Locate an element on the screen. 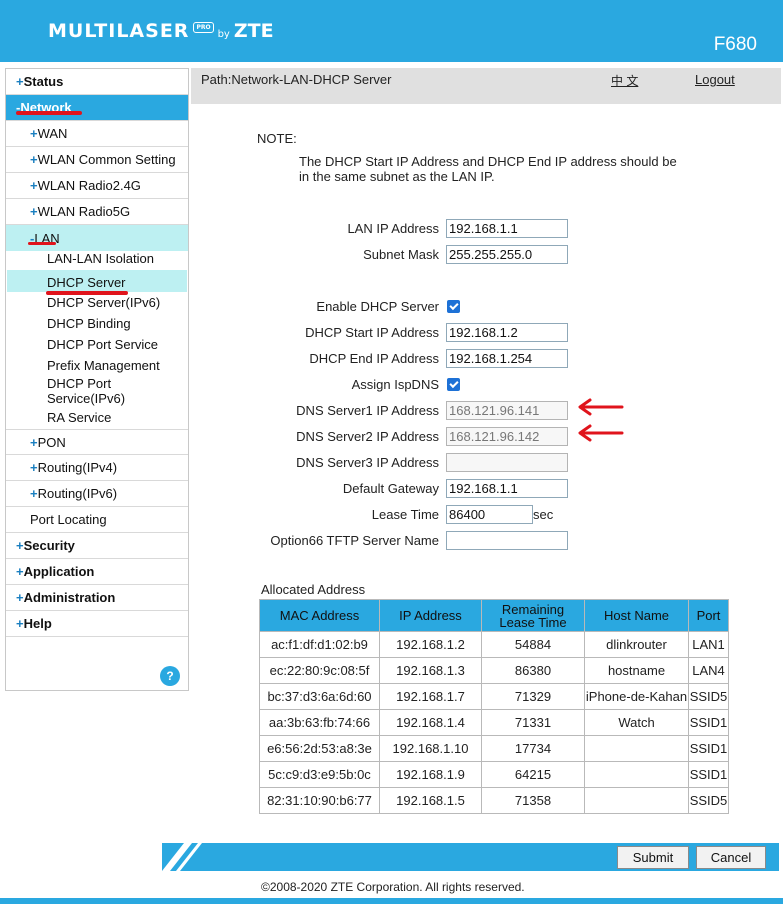  menu-routing-ipv6: + Routing(IPv6) is located at coordinates (97, 494).